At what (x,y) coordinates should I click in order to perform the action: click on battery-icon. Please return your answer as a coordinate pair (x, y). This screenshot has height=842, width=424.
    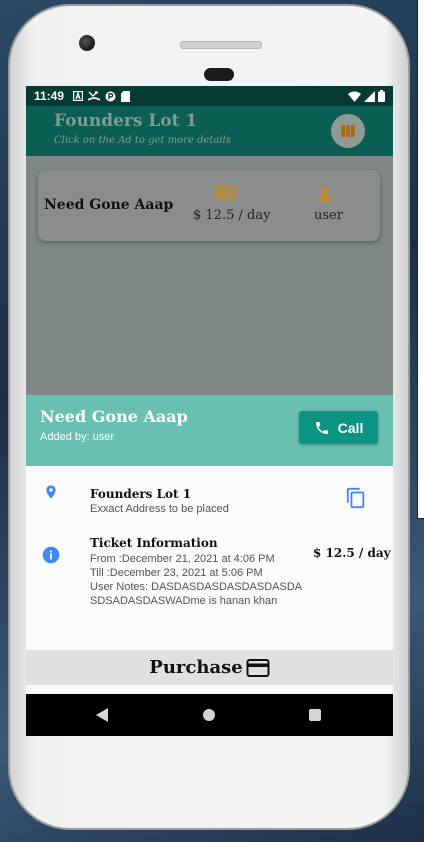
    Looking at the image, I should click on (381, 96).